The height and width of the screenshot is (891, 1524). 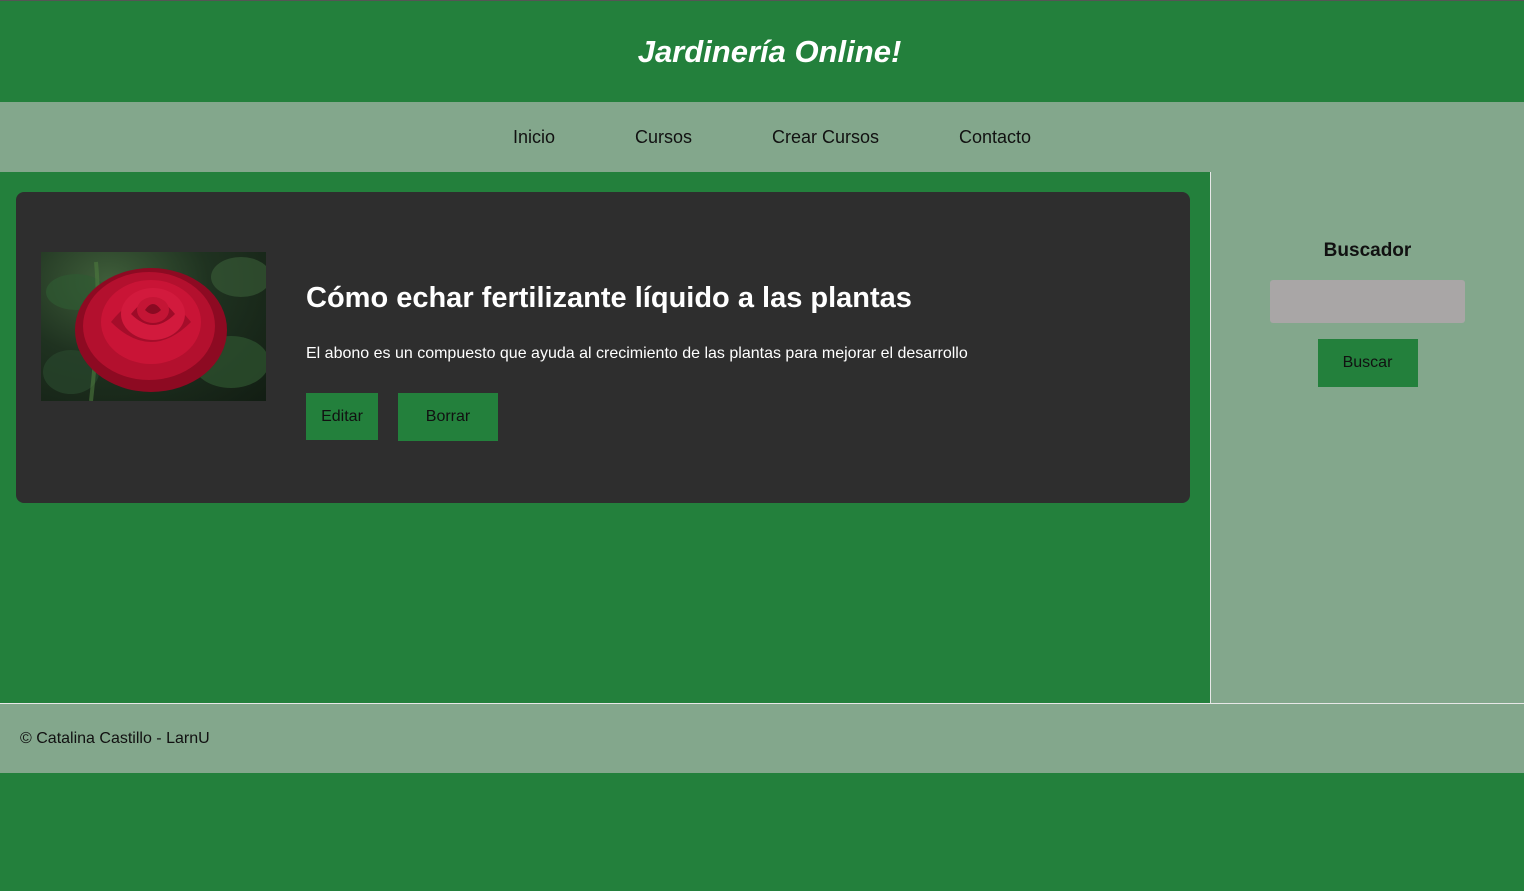 I want to click on main-nav: Inicio Cursos Crear Cursos Contacto, so click(x=762, y=137).